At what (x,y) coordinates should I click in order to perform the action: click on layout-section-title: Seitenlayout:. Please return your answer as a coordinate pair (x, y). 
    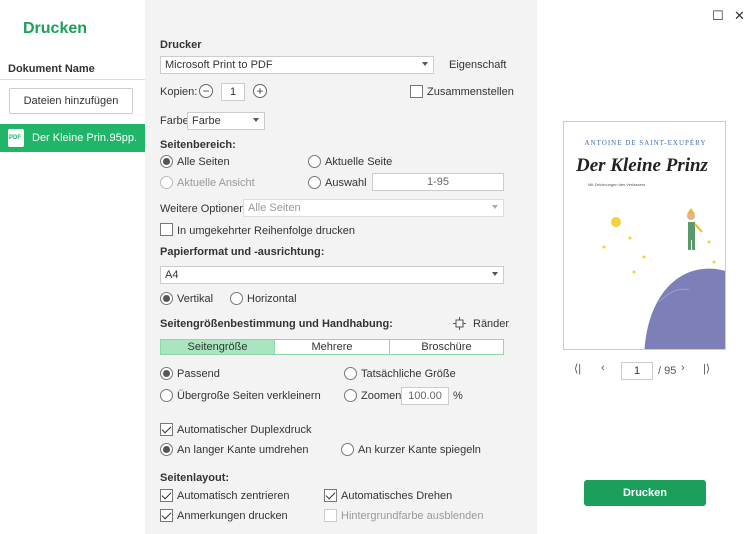
    Looking at the image, I should click on (195, 478).